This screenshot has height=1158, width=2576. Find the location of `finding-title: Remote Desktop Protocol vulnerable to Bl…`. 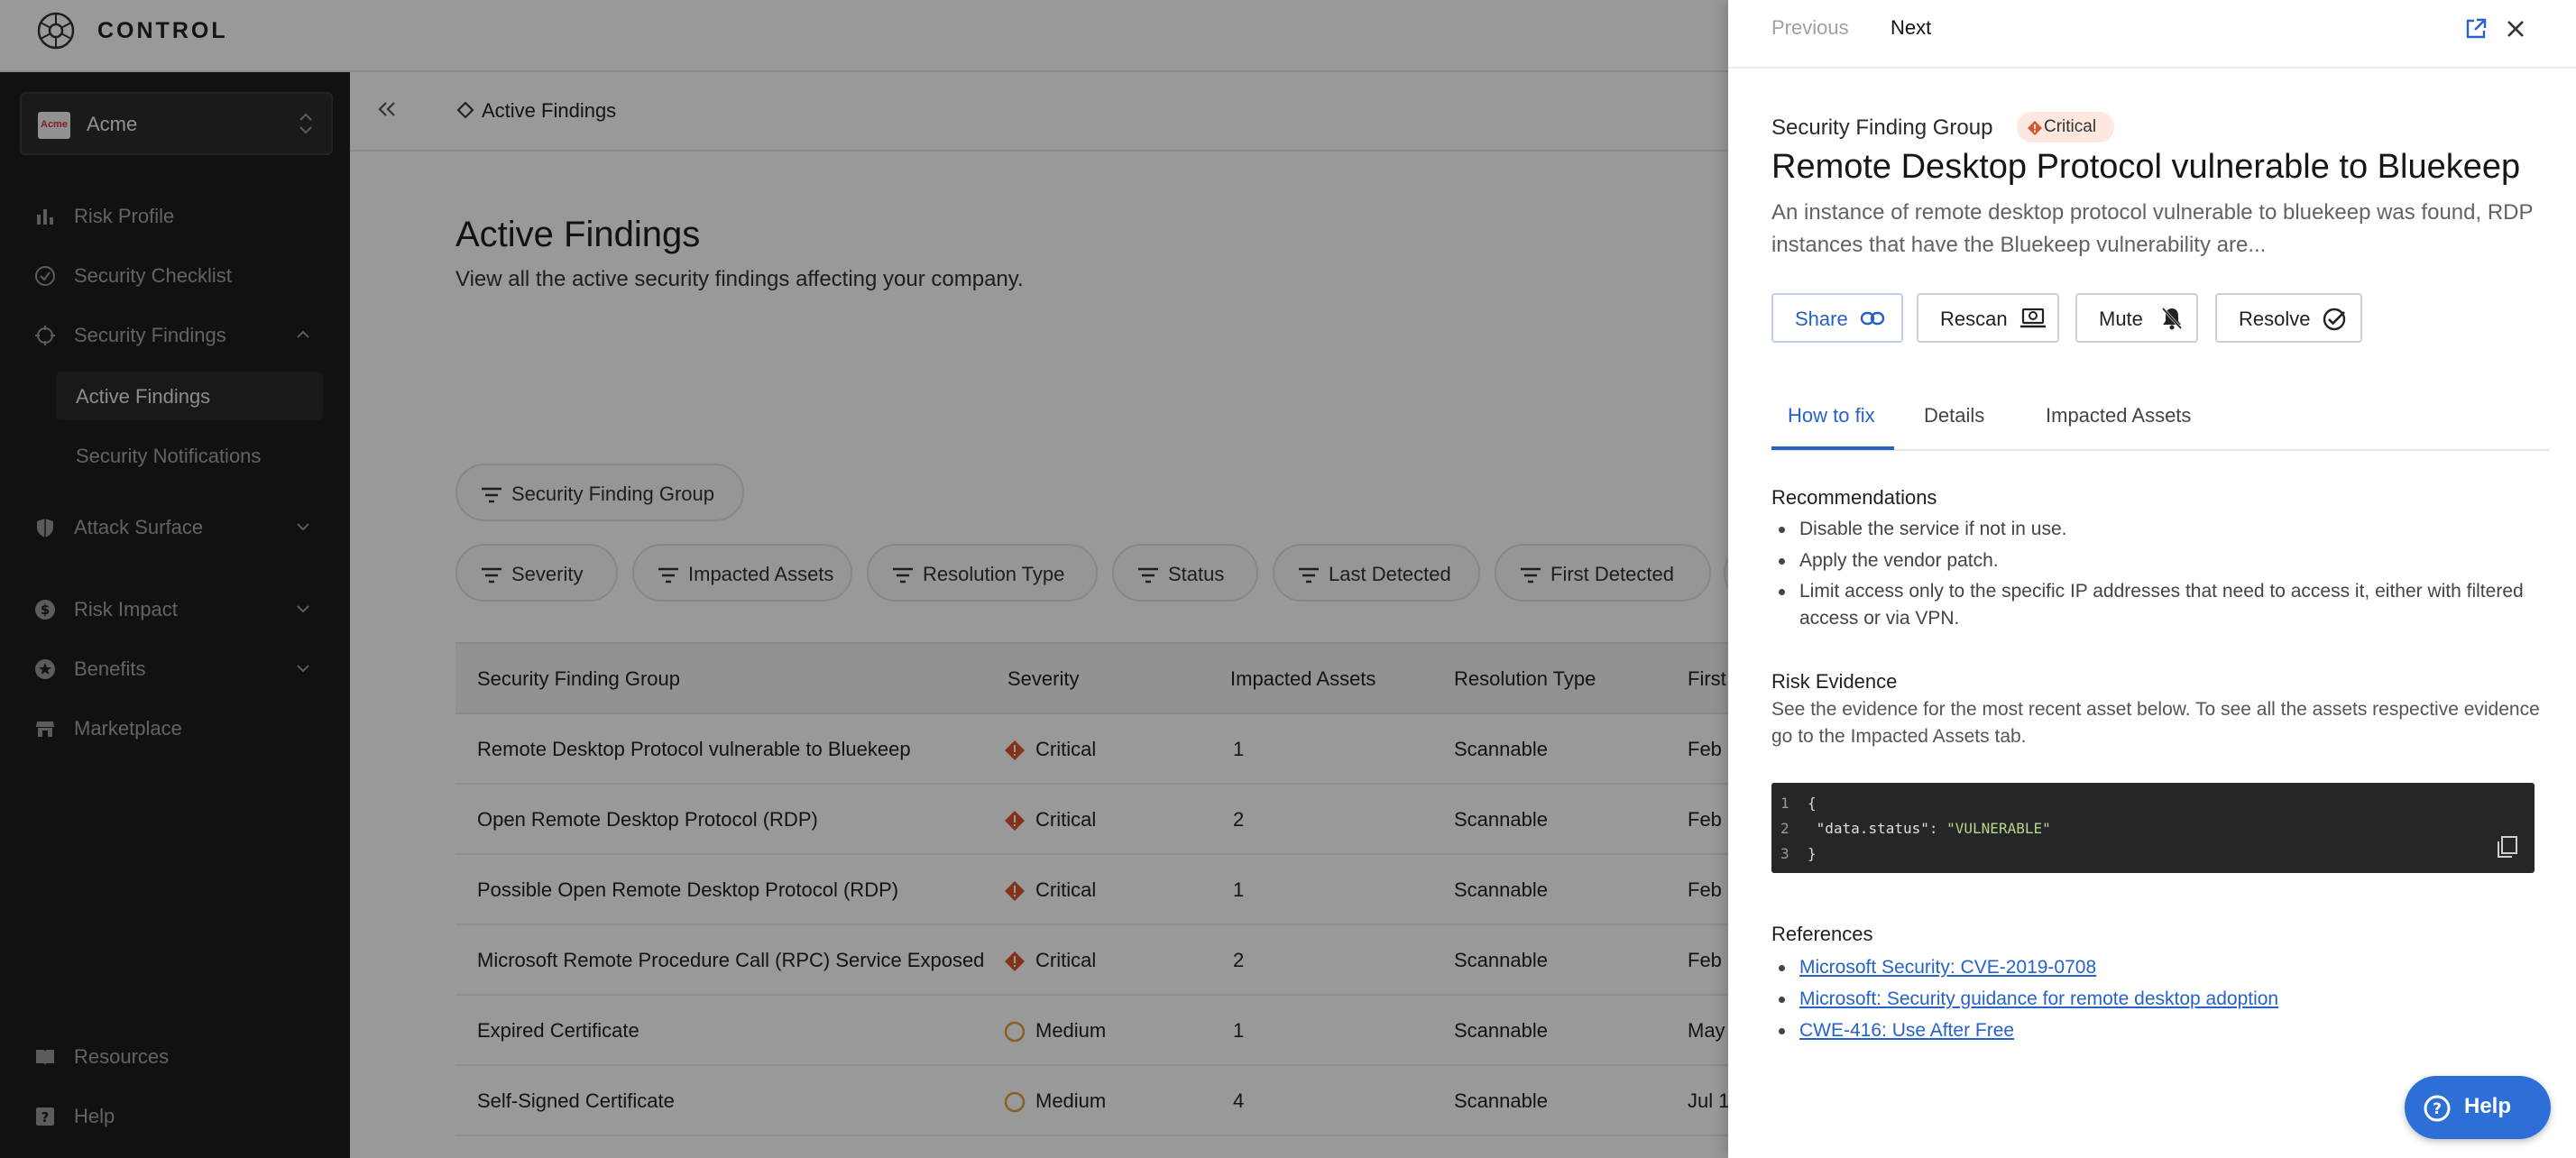

finding-title: Remote Desktop Protocol vulnerable to Bl… is located at coordinates (2146, 167).